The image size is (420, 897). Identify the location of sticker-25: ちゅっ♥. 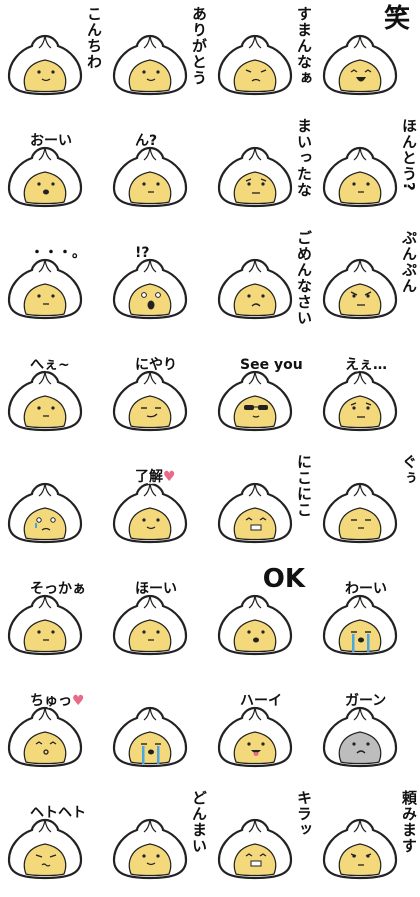
(52, 728).